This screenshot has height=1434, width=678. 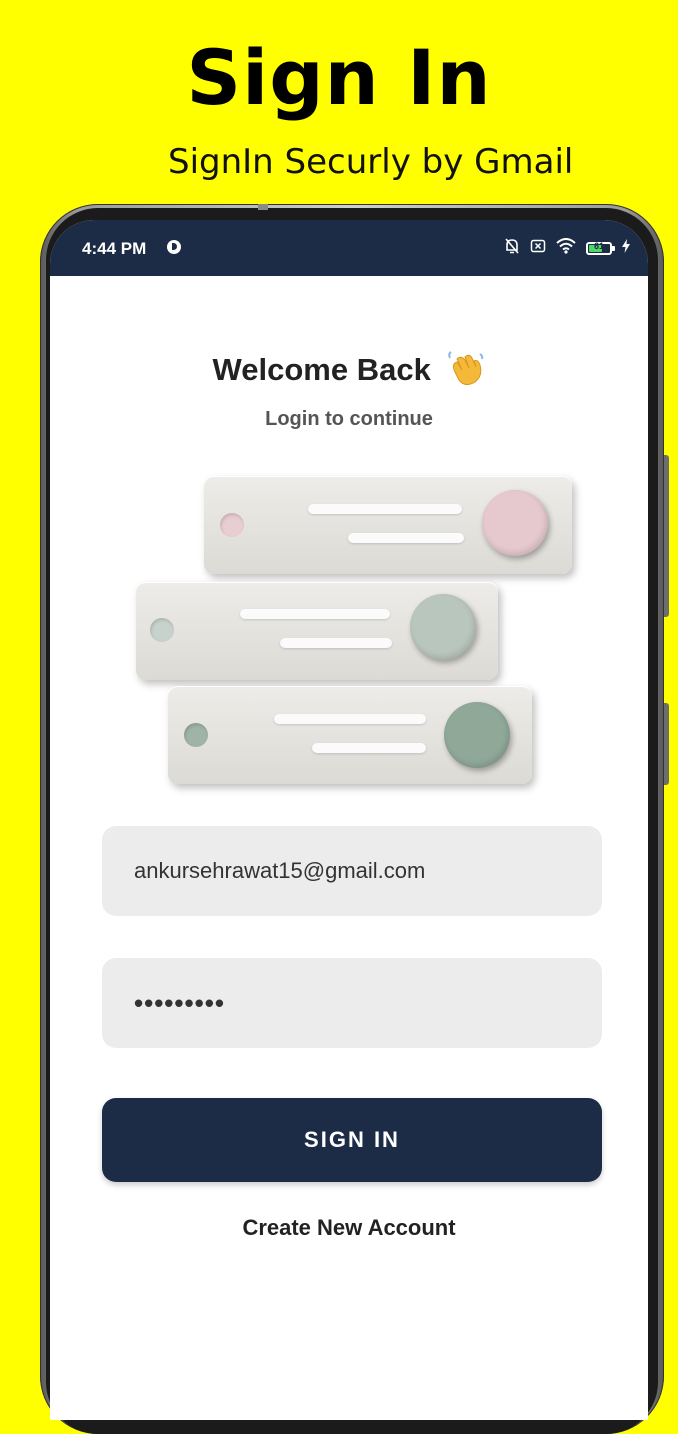 I want to click on wifi-icon, so click(x=566, y=248).